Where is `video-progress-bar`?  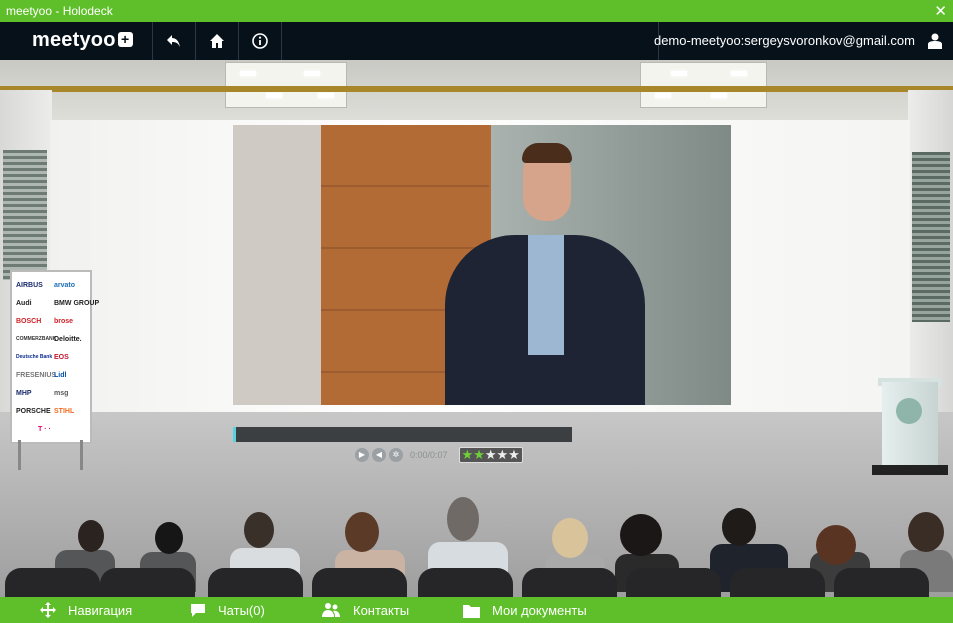 video-progress-bar is located at coordinates (402, 434).